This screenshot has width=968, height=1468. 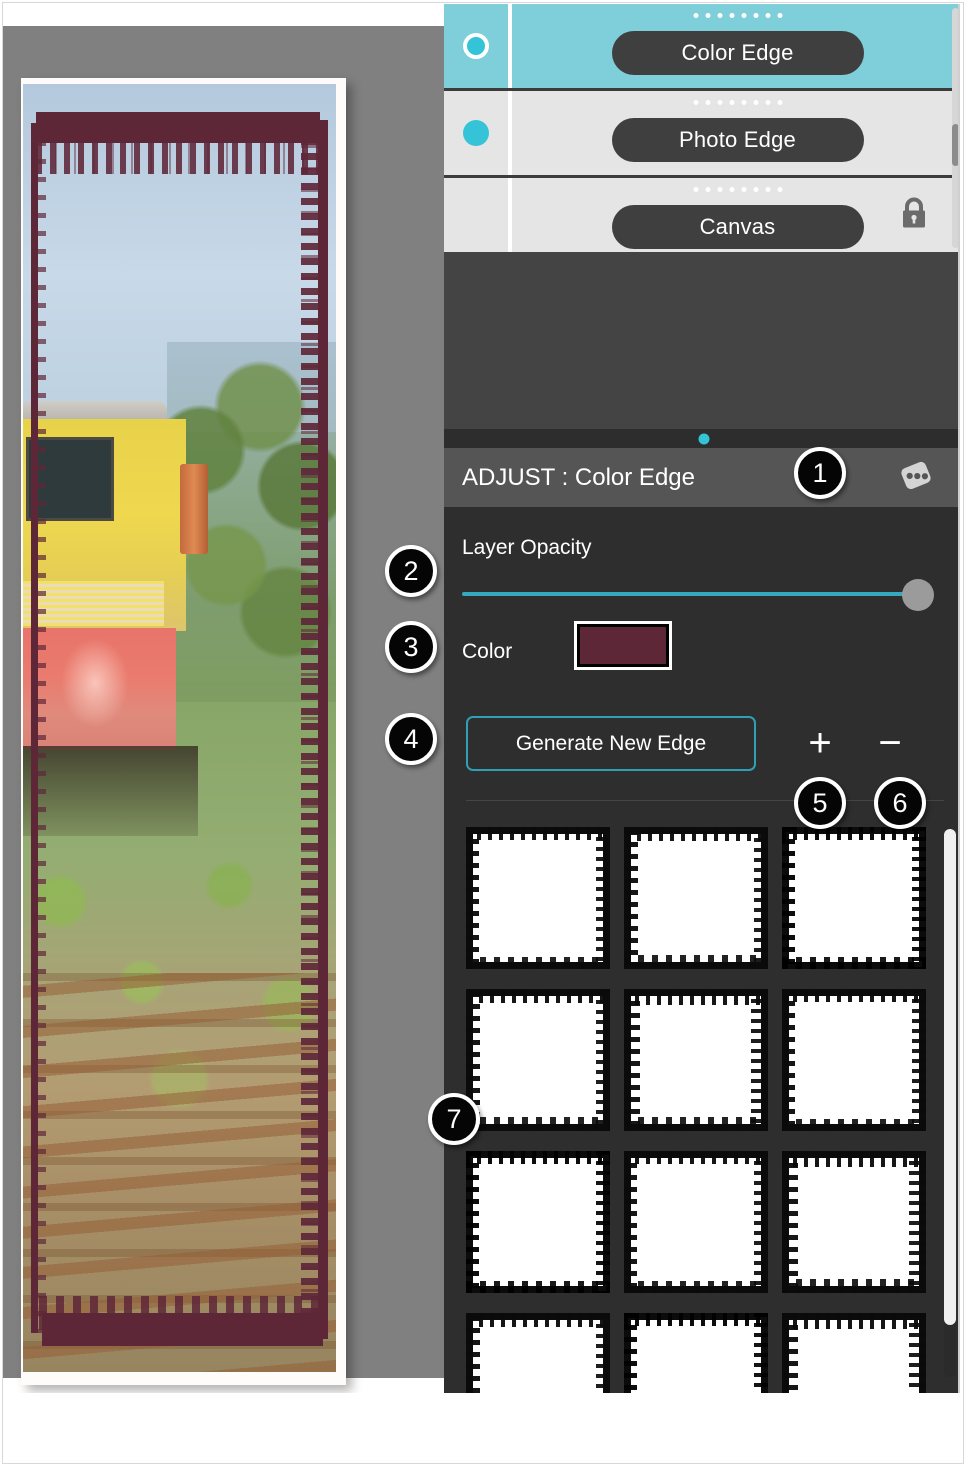 I want to click on dice-icon, so click(x=916, y=477).